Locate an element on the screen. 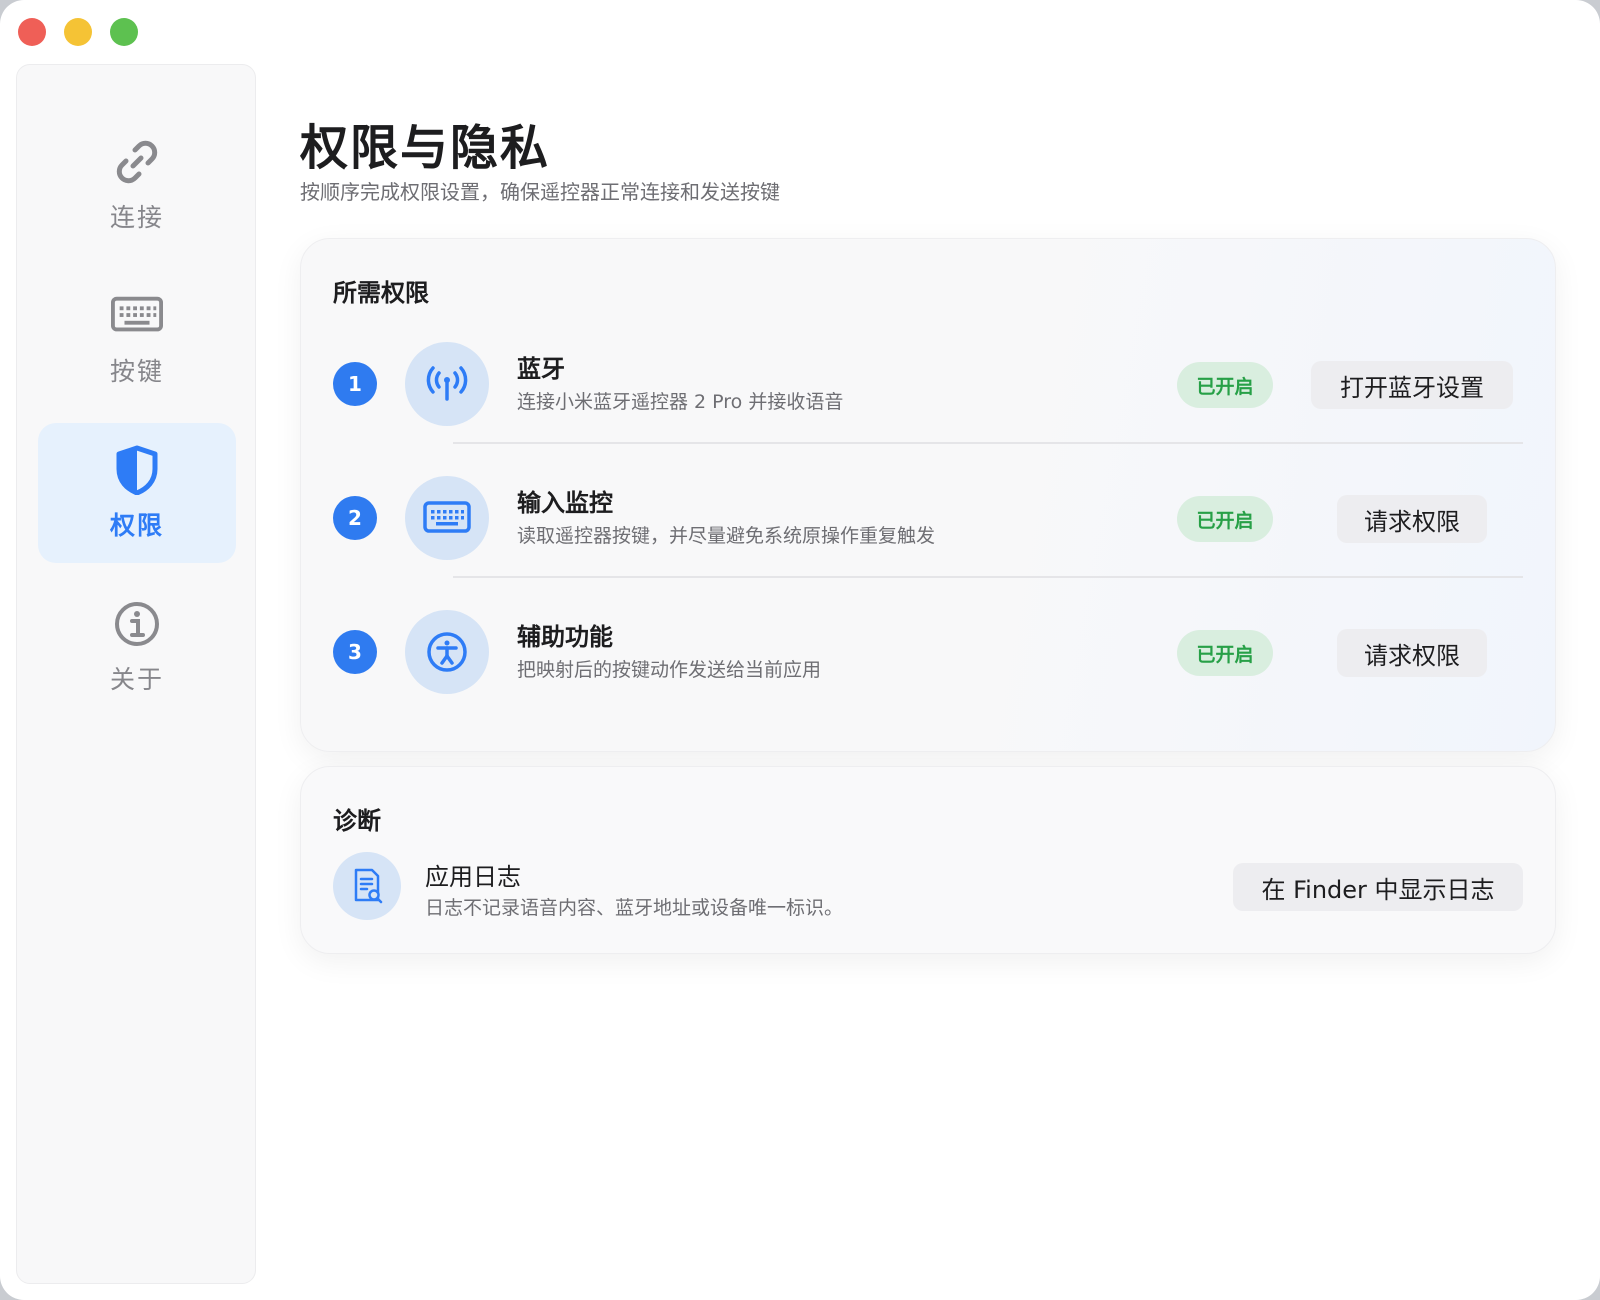 This screenshot has height=1300, width=1600. sidebar-item-about: 关于 is located at coordinates (137, 647).